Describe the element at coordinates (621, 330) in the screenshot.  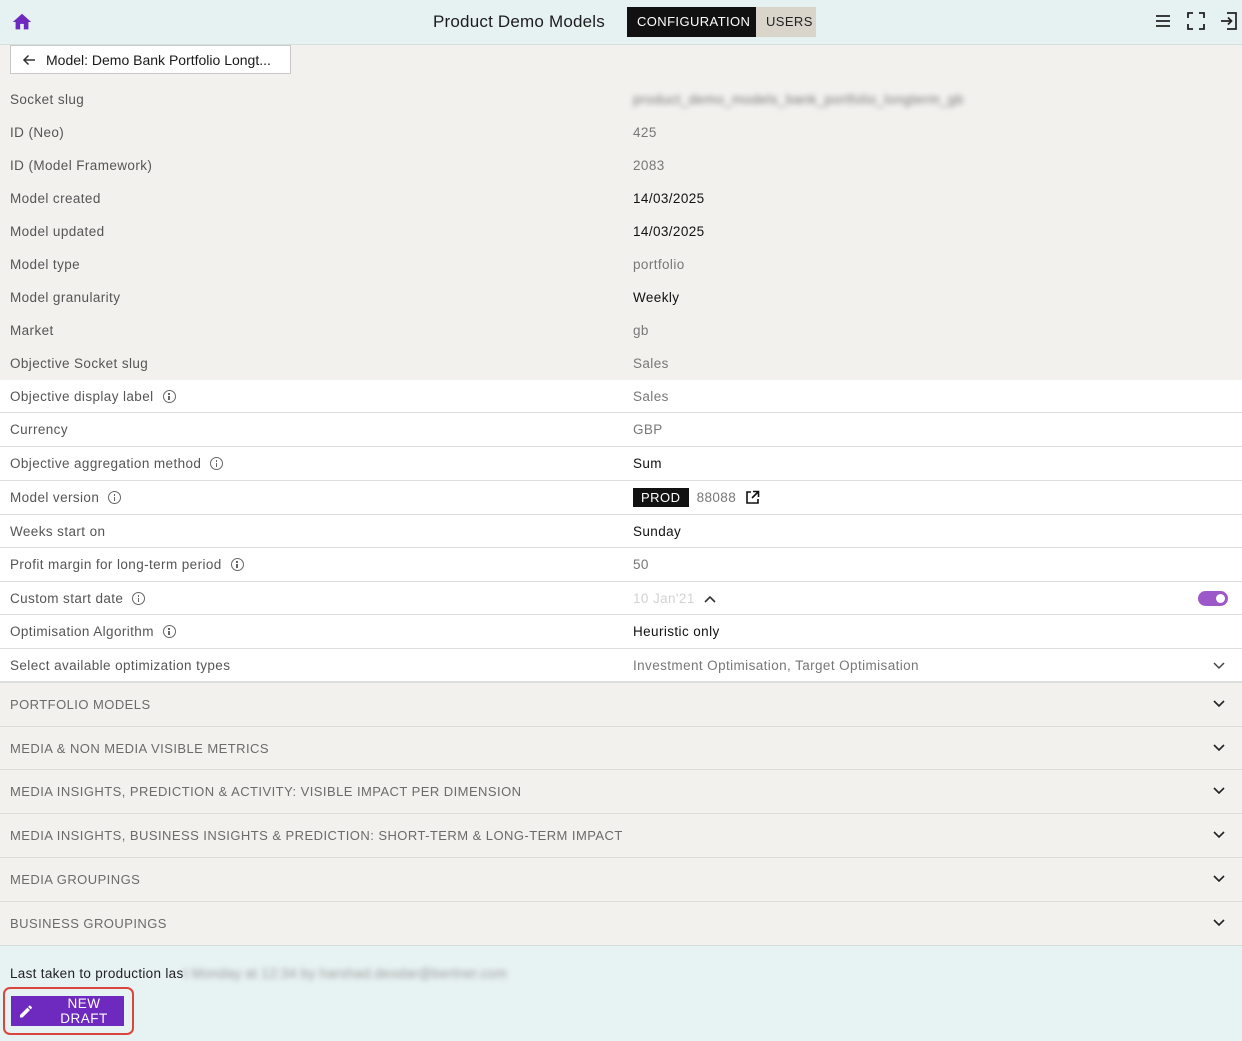
I see `detail-row-market: Market gb` at that location.